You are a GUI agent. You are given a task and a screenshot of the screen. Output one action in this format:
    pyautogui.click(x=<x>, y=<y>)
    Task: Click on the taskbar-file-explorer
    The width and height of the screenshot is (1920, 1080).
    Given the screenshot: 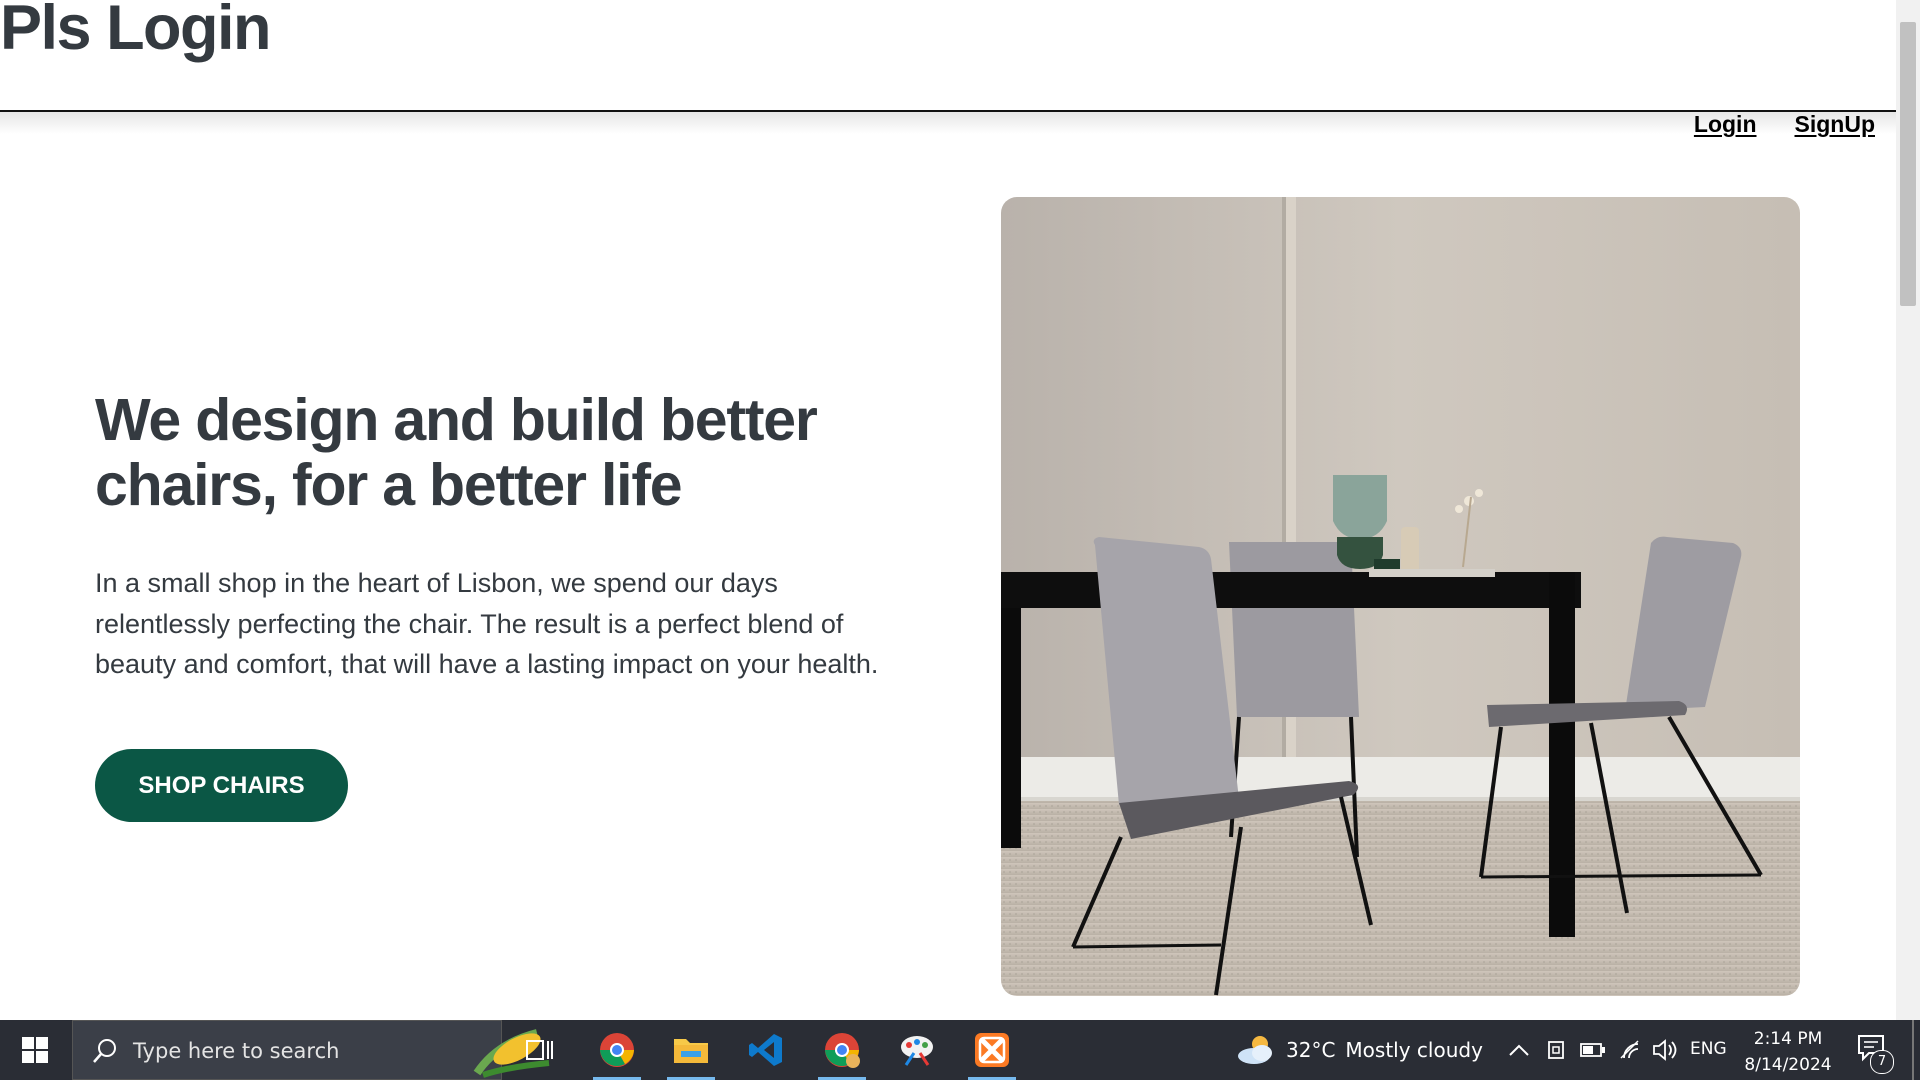 What is the action you would take?
    pyautogui.click(x=691, y=1050)
    